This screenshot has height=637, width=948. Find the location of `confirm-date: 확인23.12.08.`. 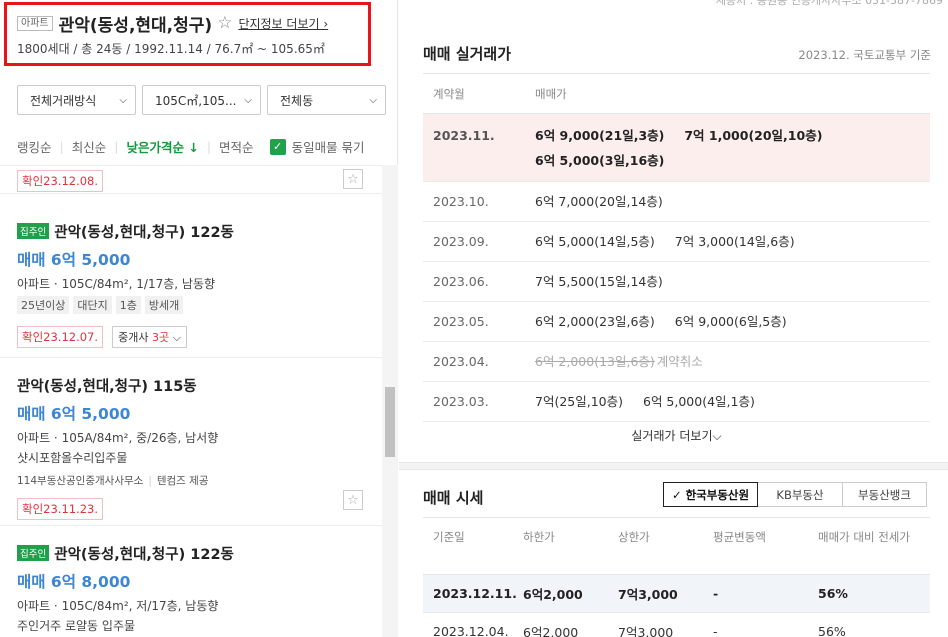

confirm-date: 확인23.12.08. is located at coordinates (60, 181).